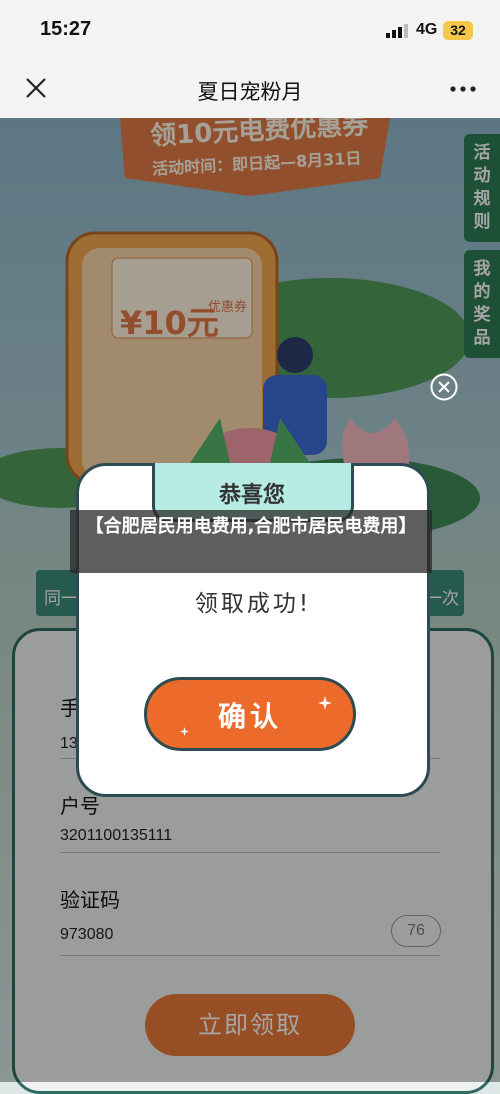 The height and width of the screenshot is (1094, 500). I want to click on modal-close-icon, so click(444, 387).